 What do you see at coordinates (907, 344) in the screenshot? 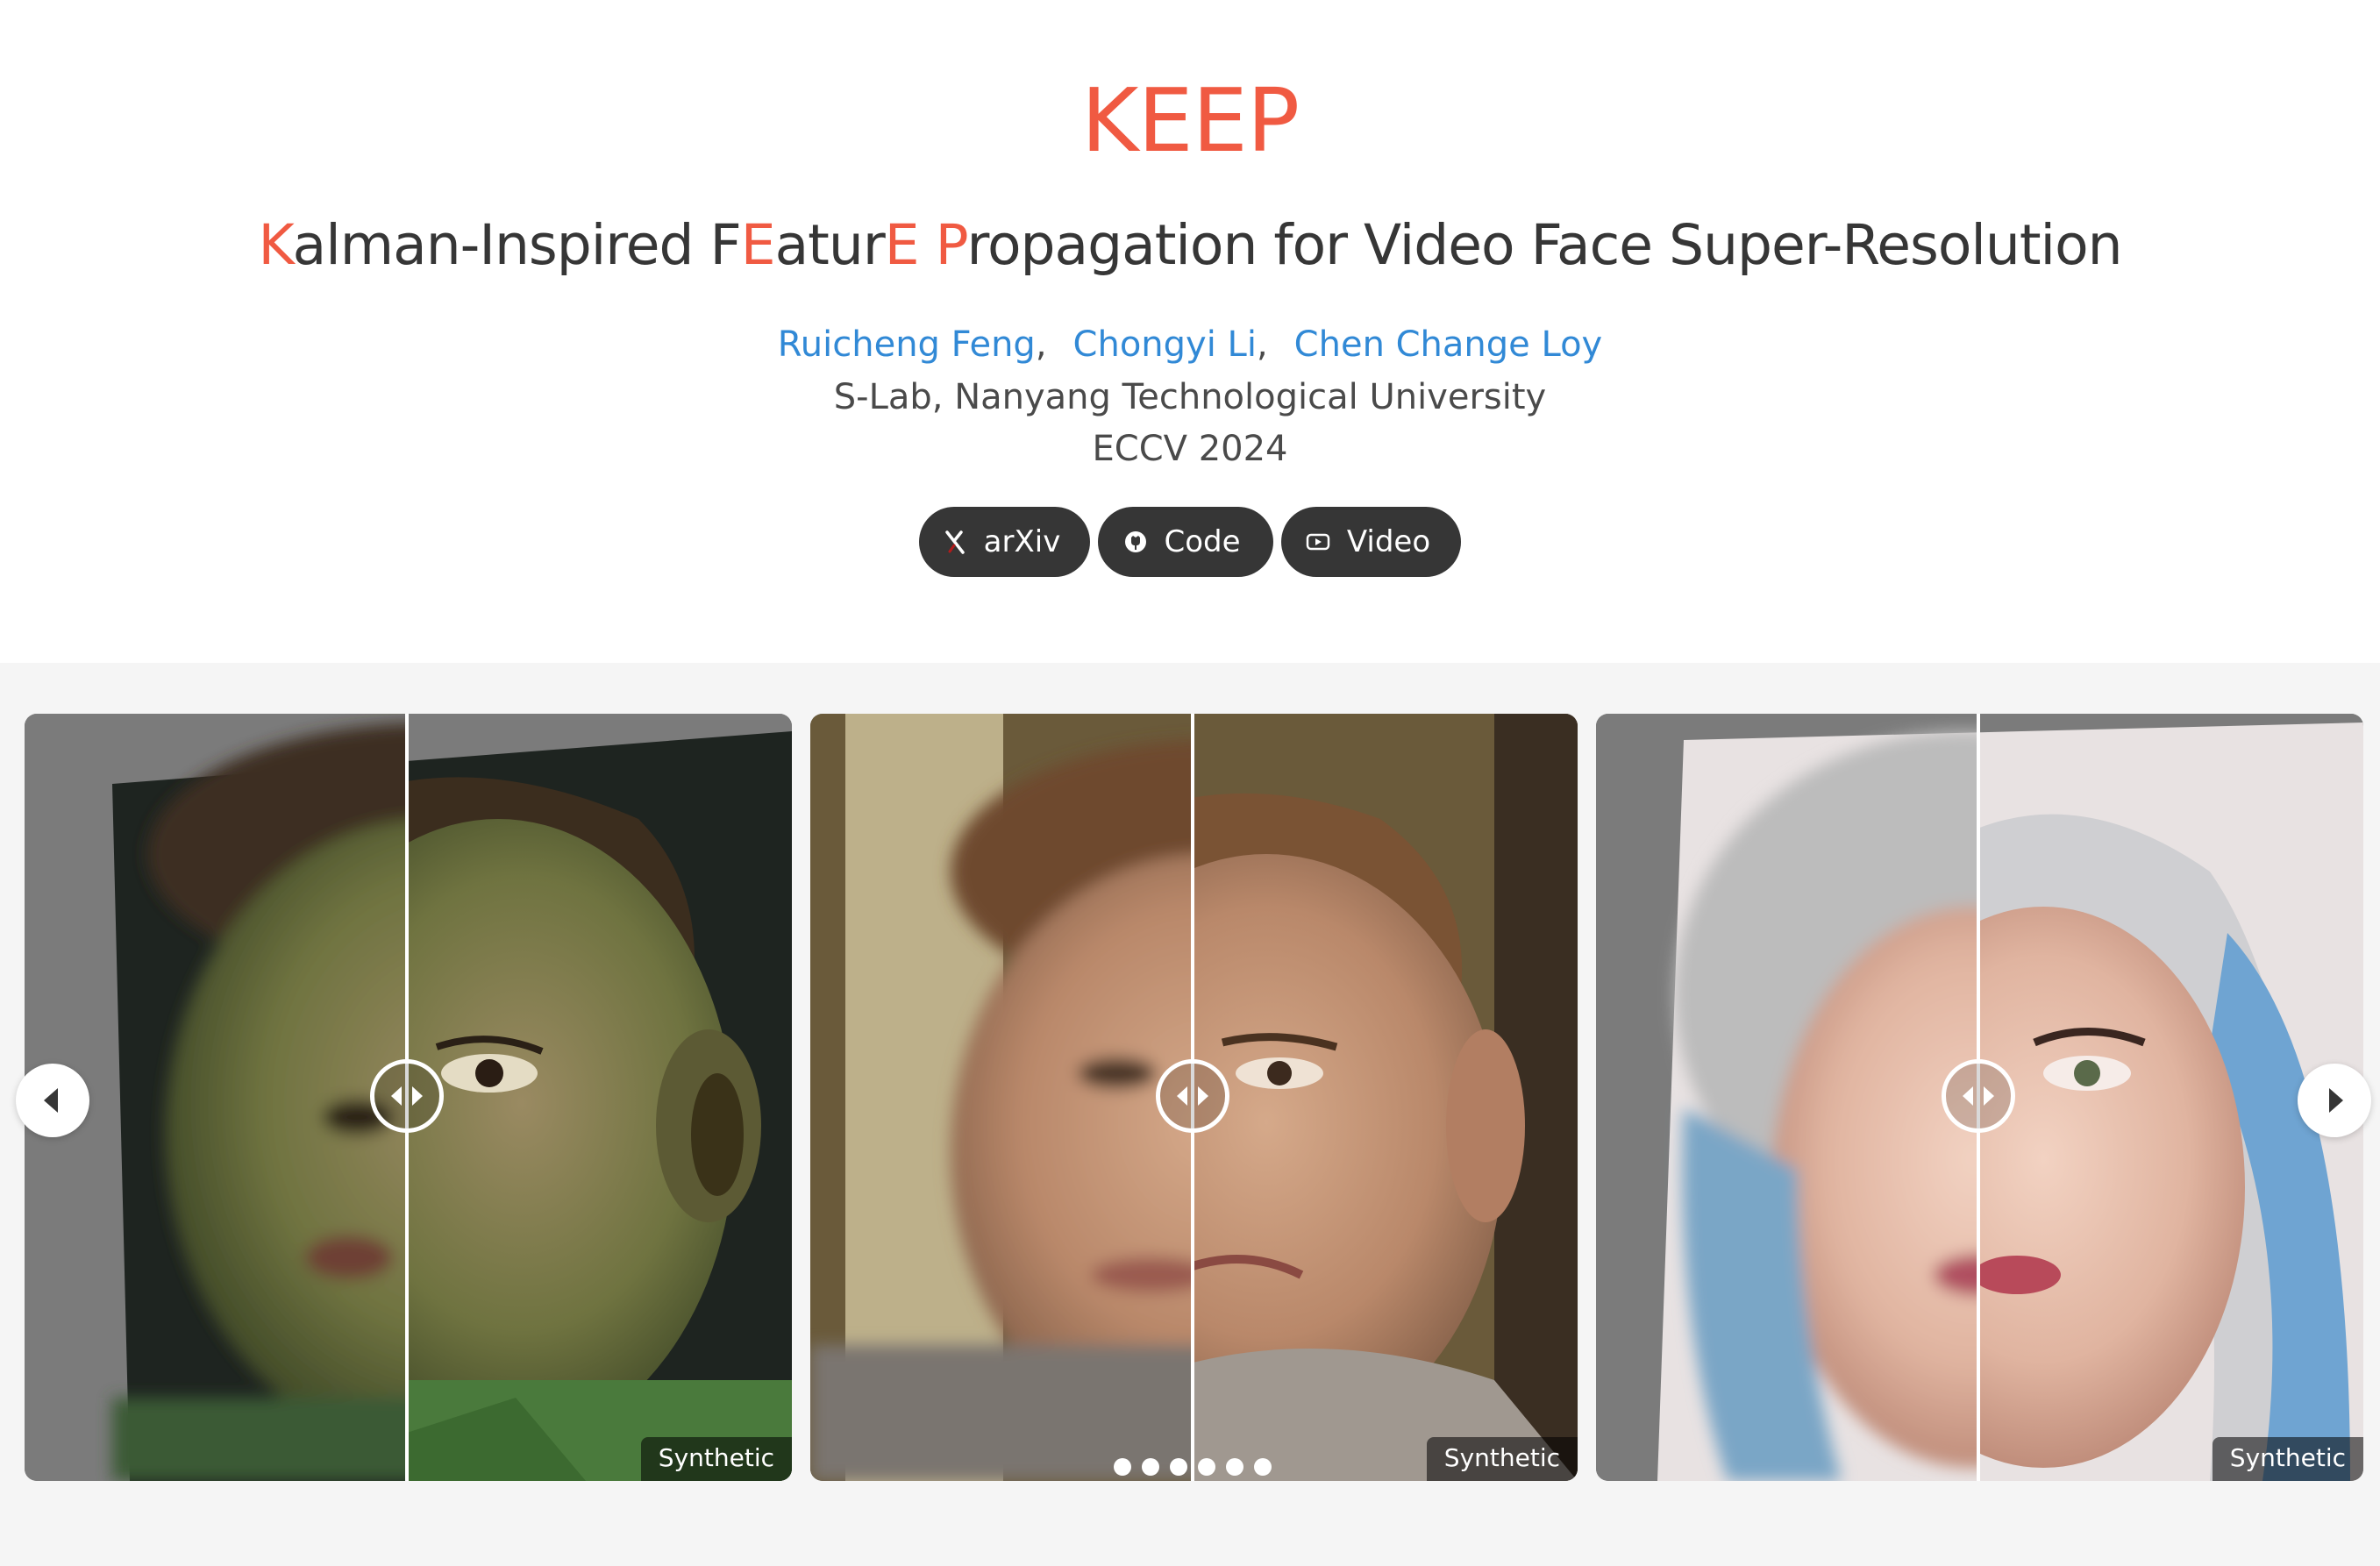
I see `author-link: Ruicheng Feng` at bounding box center [907, 344].